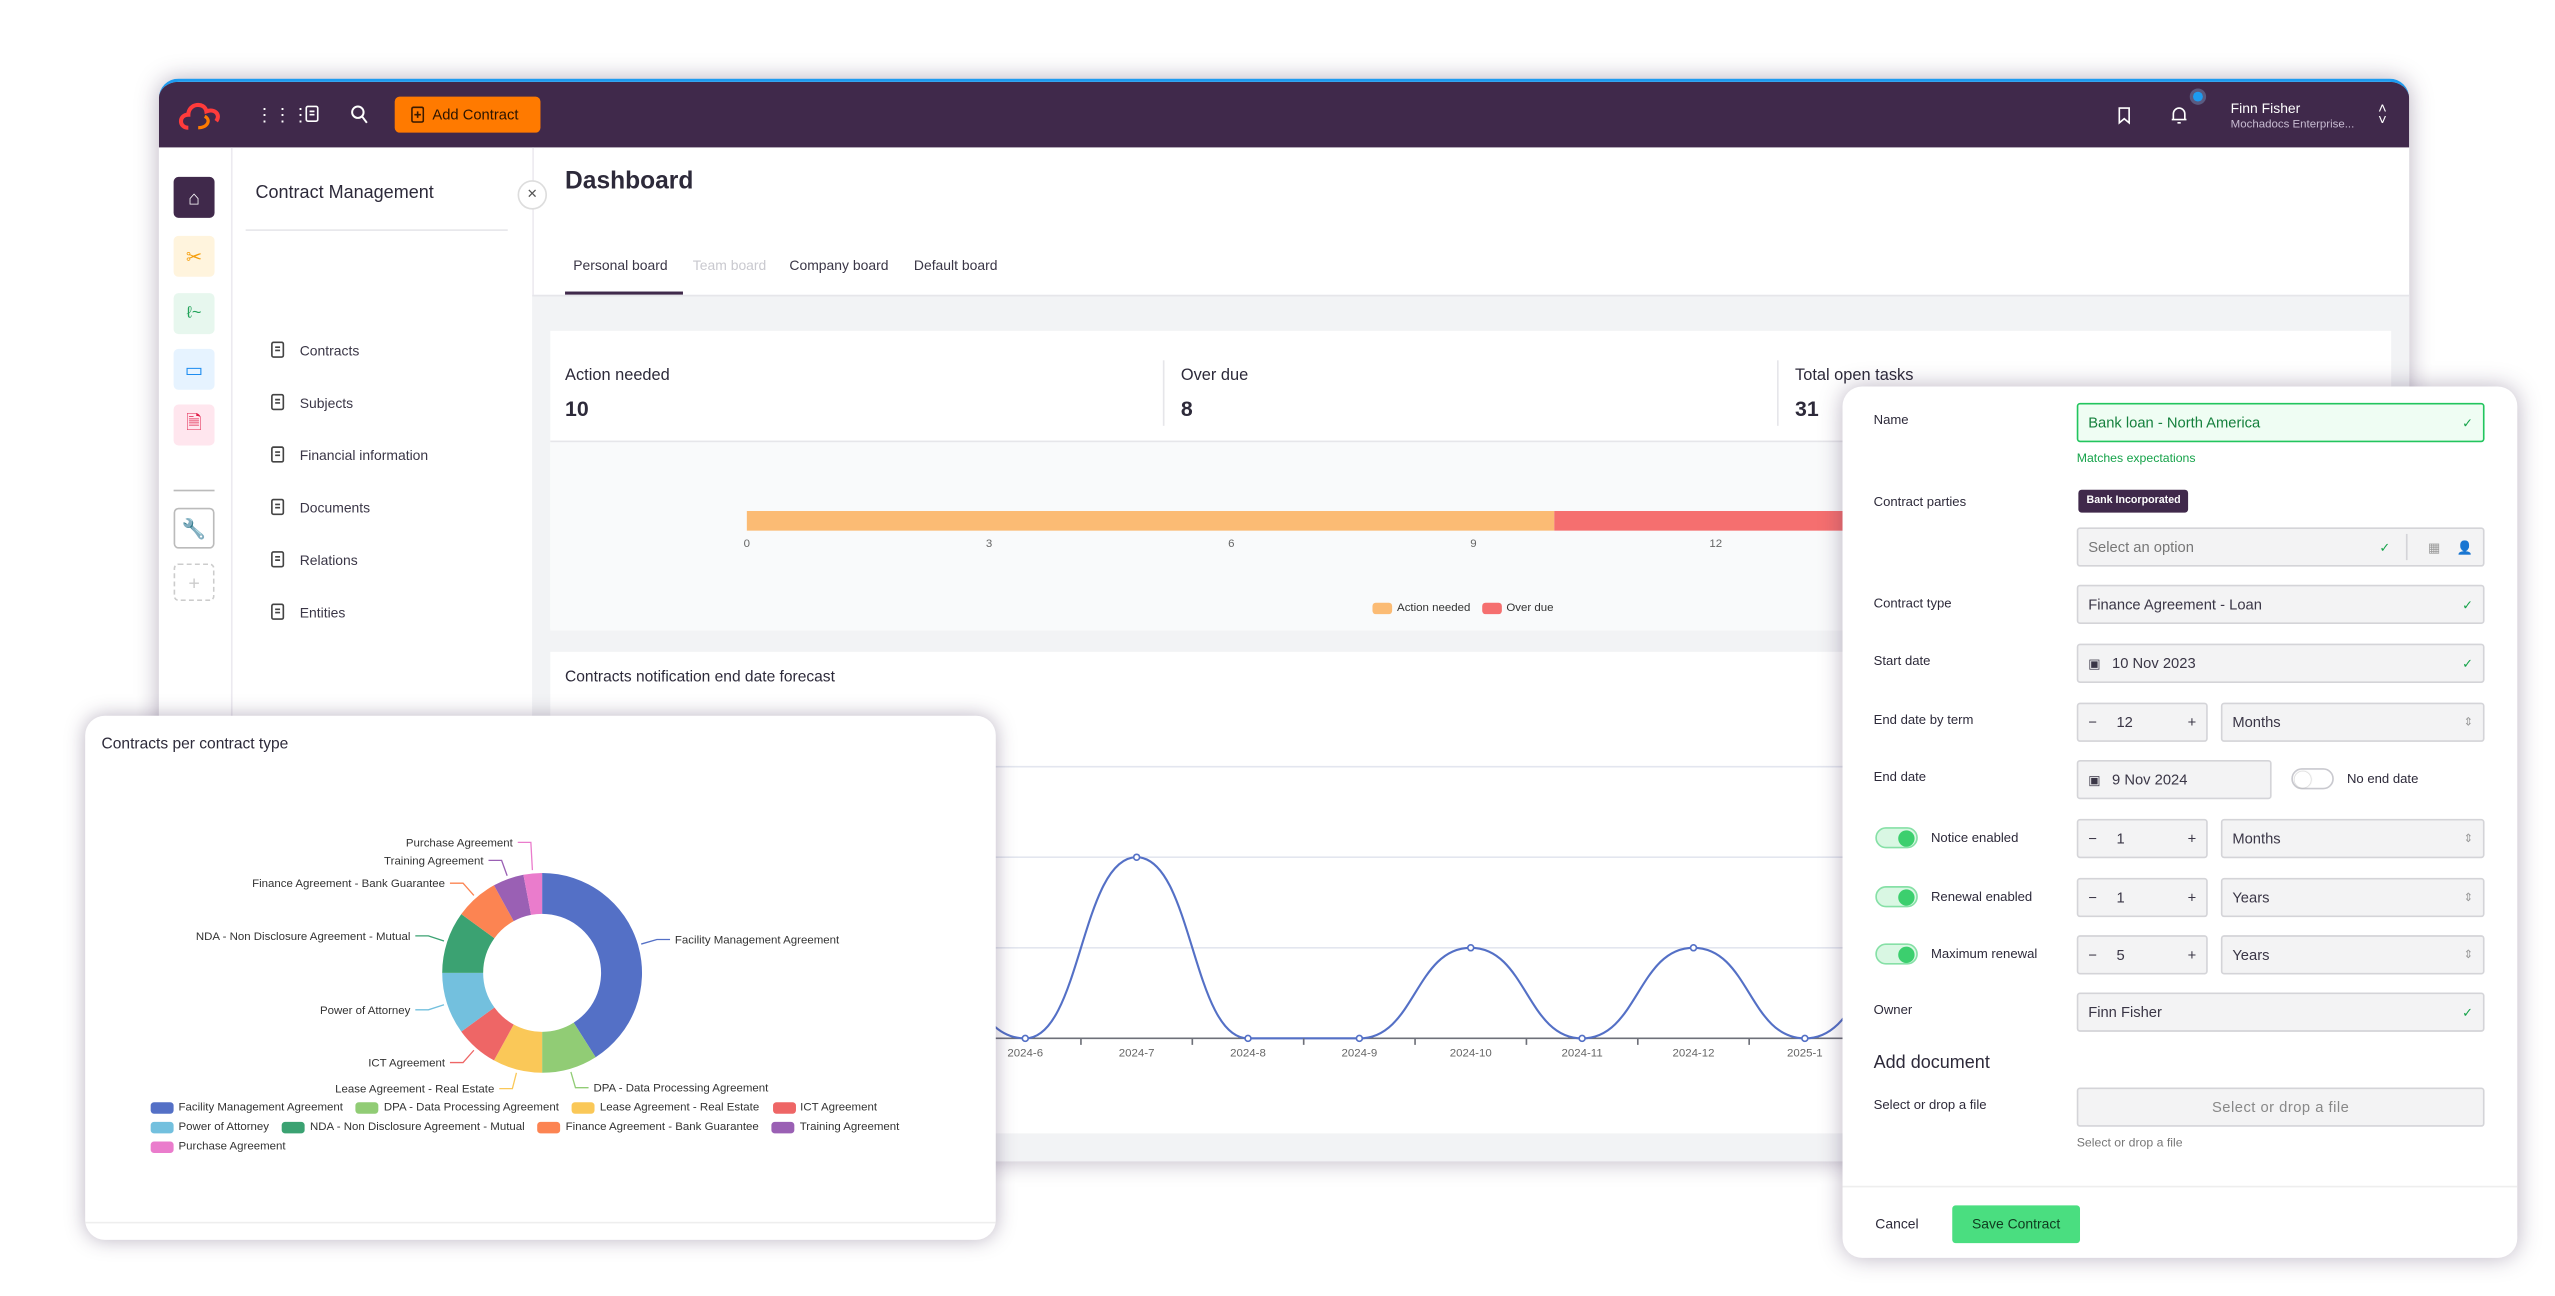 This screenshot has height=1296, width=2555. I want to click on add-contract-button: Add Contract, so click(467, 114).